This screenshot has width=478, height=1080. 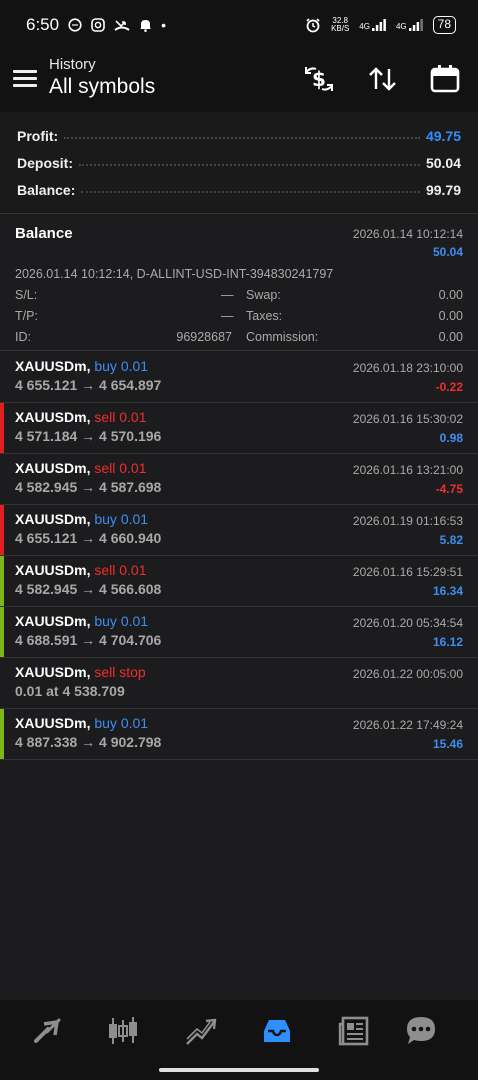 I want to click on calendar-icon, so click(x=445, y=79).